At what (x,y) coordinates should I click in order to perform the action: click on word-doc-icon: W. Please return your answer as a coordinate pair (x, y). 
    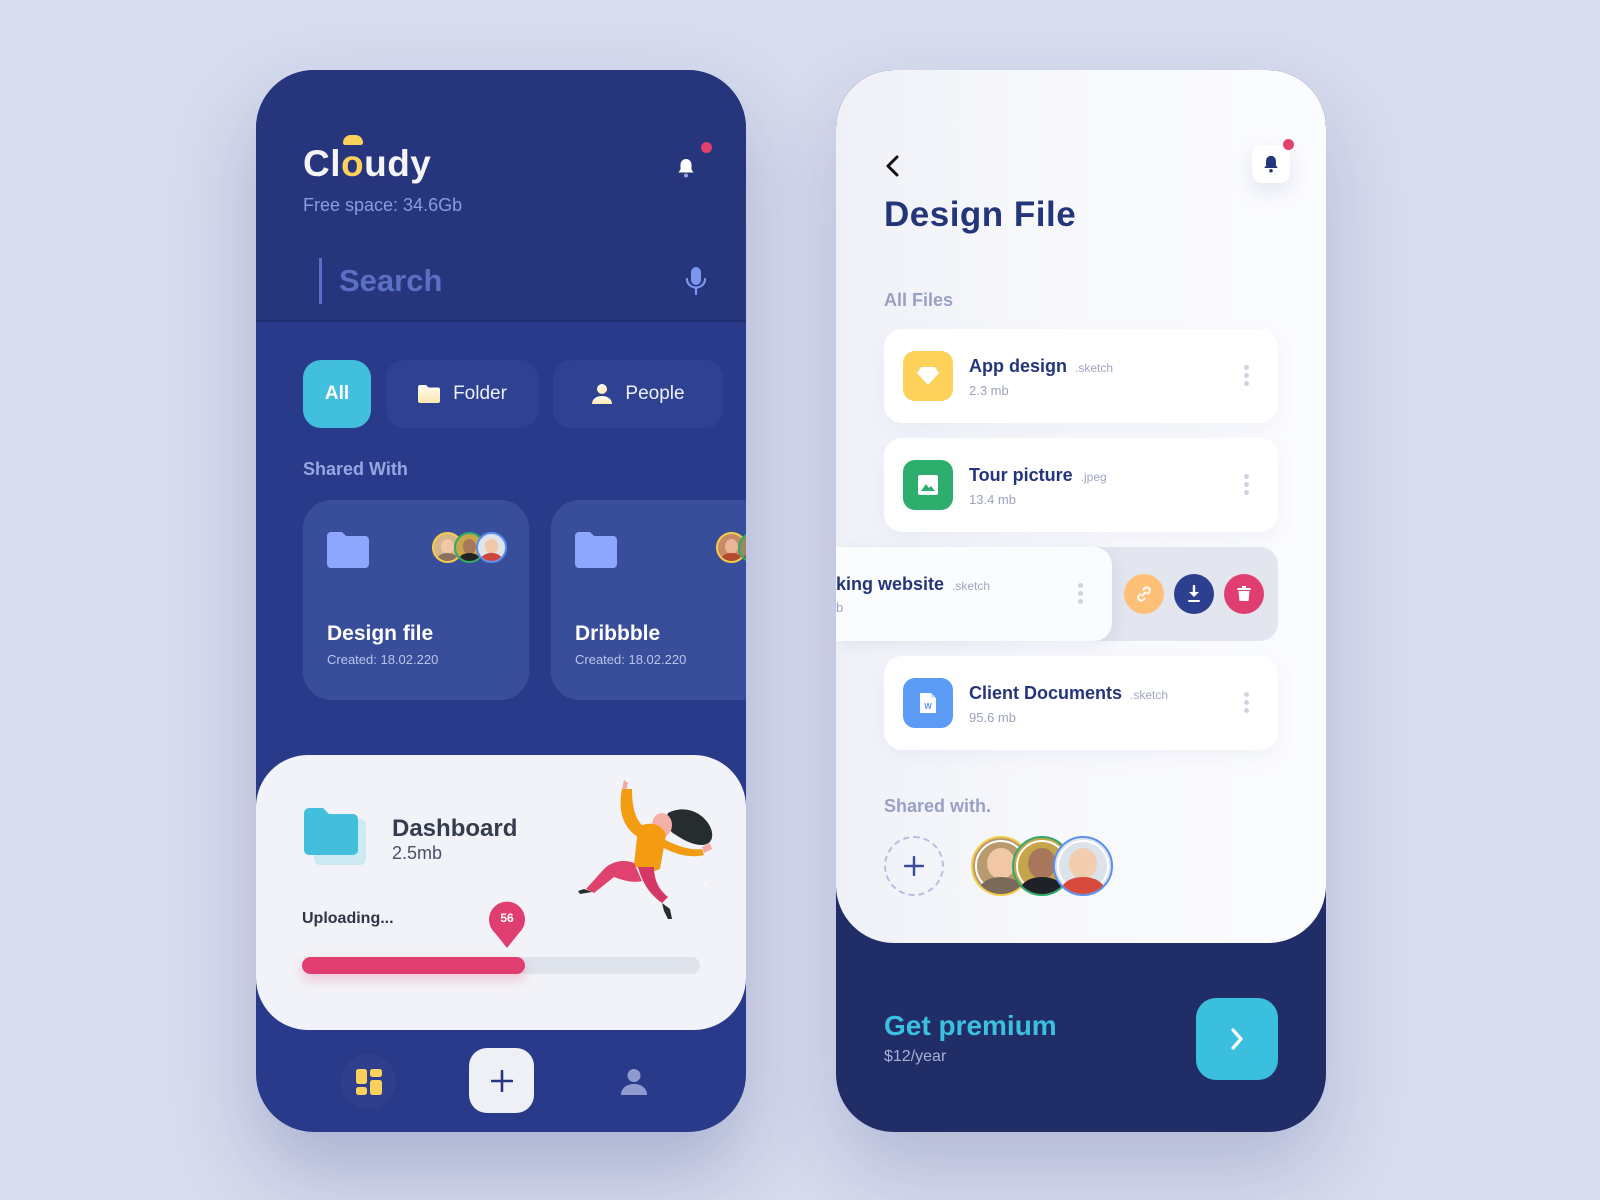
    Looking at the image, I should click on (928, 703).